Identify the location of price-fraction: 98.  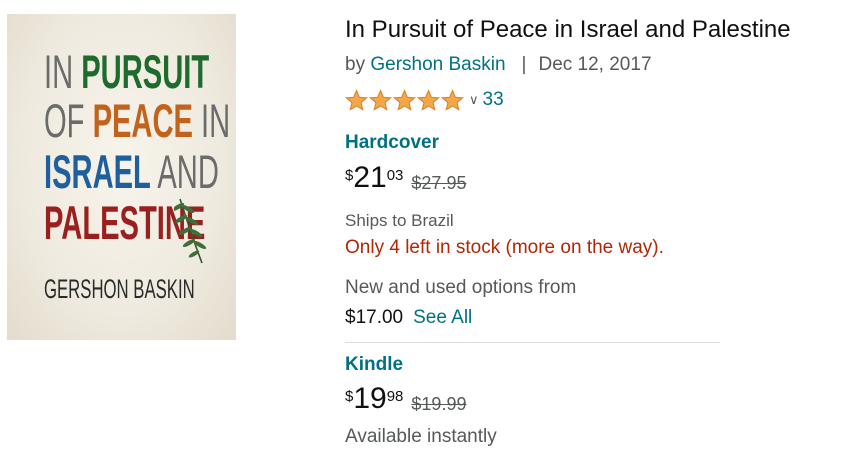
(395, 396).